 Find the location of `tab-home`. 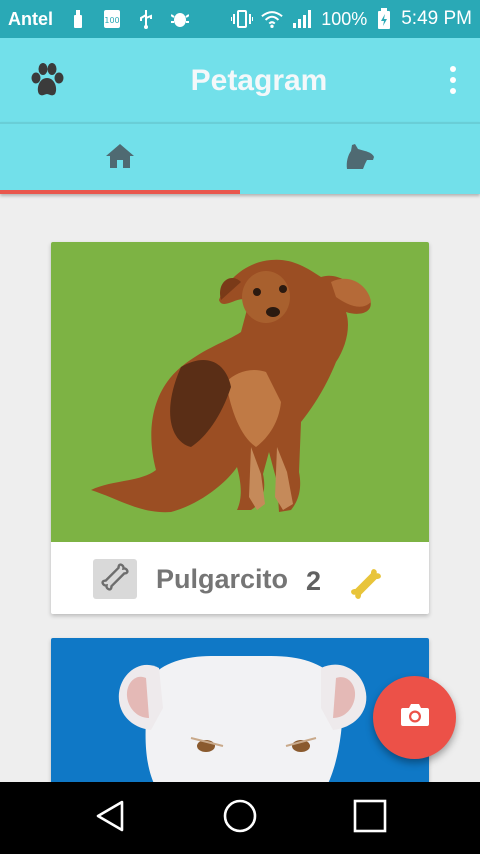

tab-home is located at coordinates (120, 158).